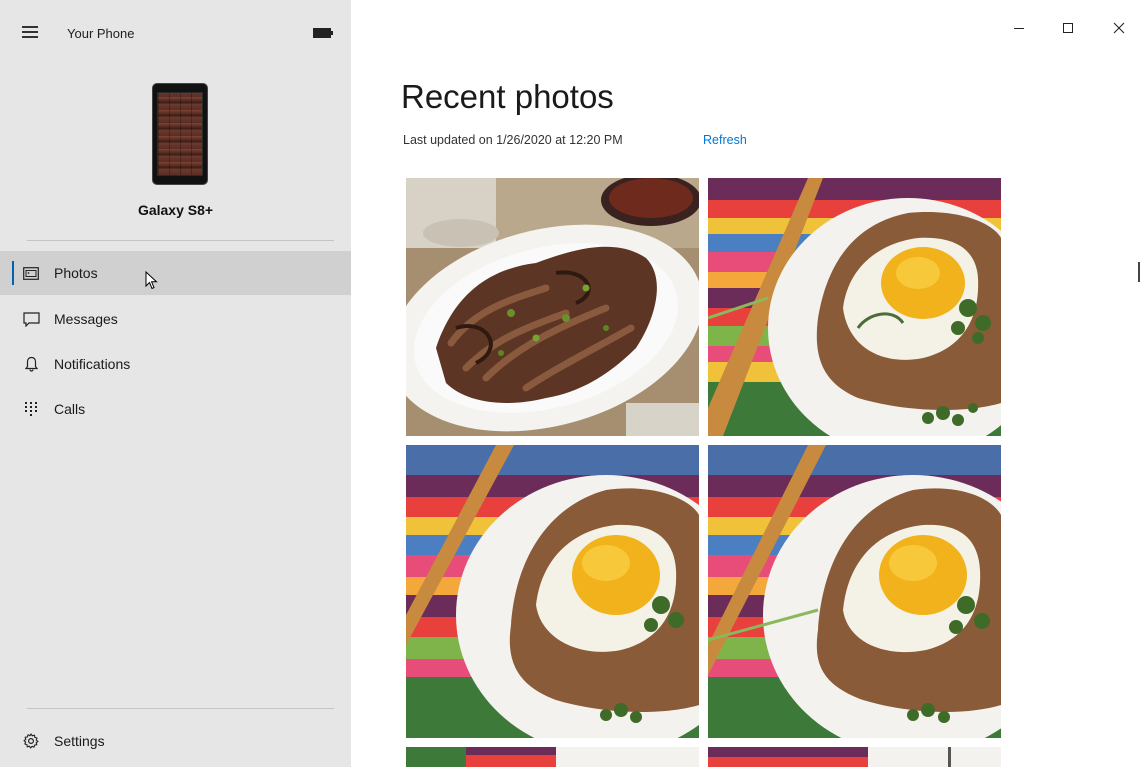  What do you see at coordinates (86, 319) in the screenshot?
I see `nav-label: Messages` at bounding box center [86, 319].